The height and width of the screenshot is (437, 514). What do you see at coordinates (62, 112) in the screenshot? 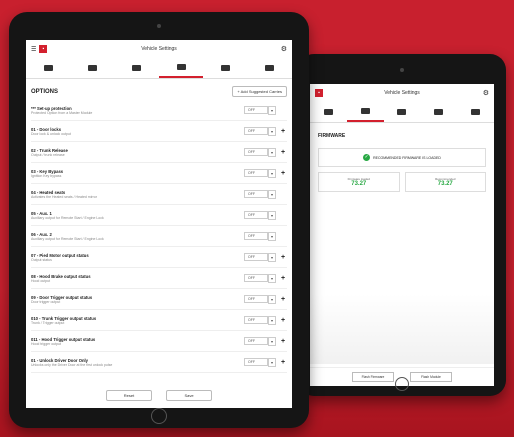
I see `option-desc: Protected Option from a Master Module` at bounding box center [62, 112].